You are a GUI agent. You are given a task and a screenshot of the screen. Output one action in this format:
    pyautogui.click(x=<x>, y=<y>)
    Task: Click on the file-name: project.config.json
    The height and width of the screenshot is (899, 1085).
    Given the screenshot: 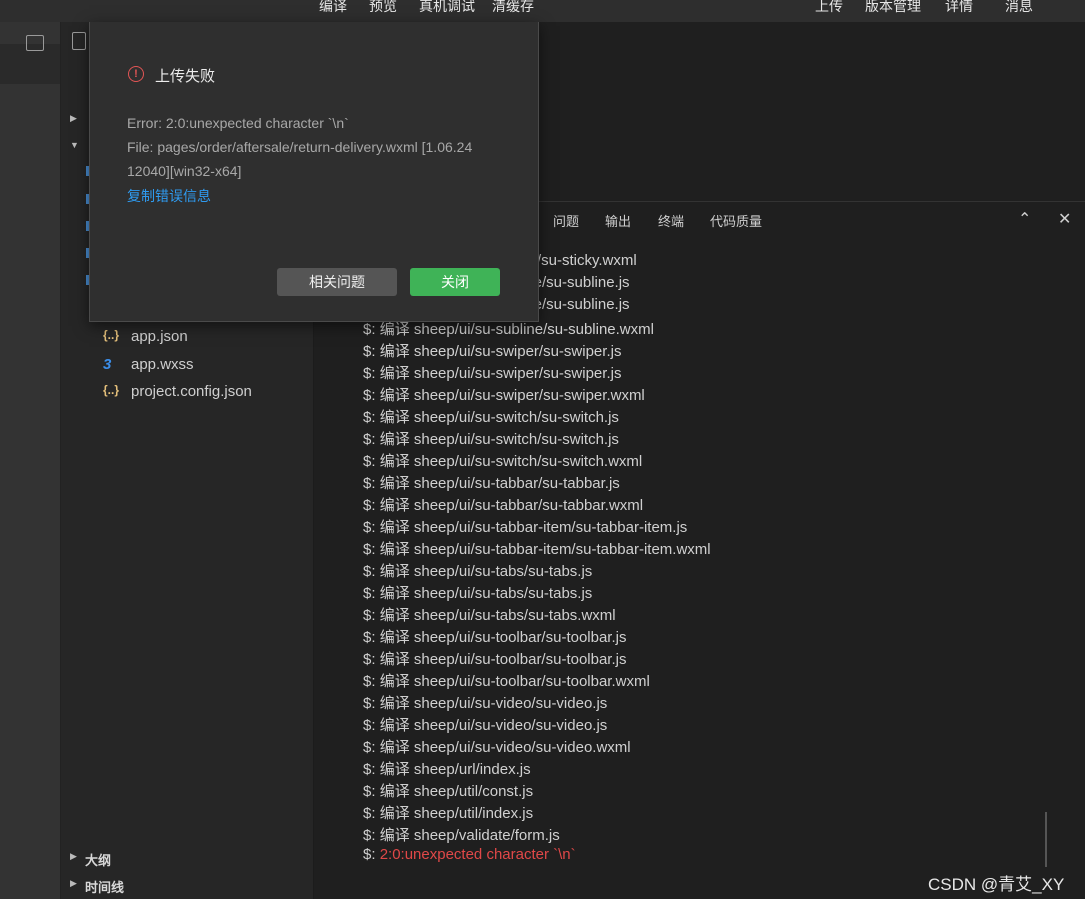 What is the action you would take?
    pyautogui.click(x=191, y=391)
    